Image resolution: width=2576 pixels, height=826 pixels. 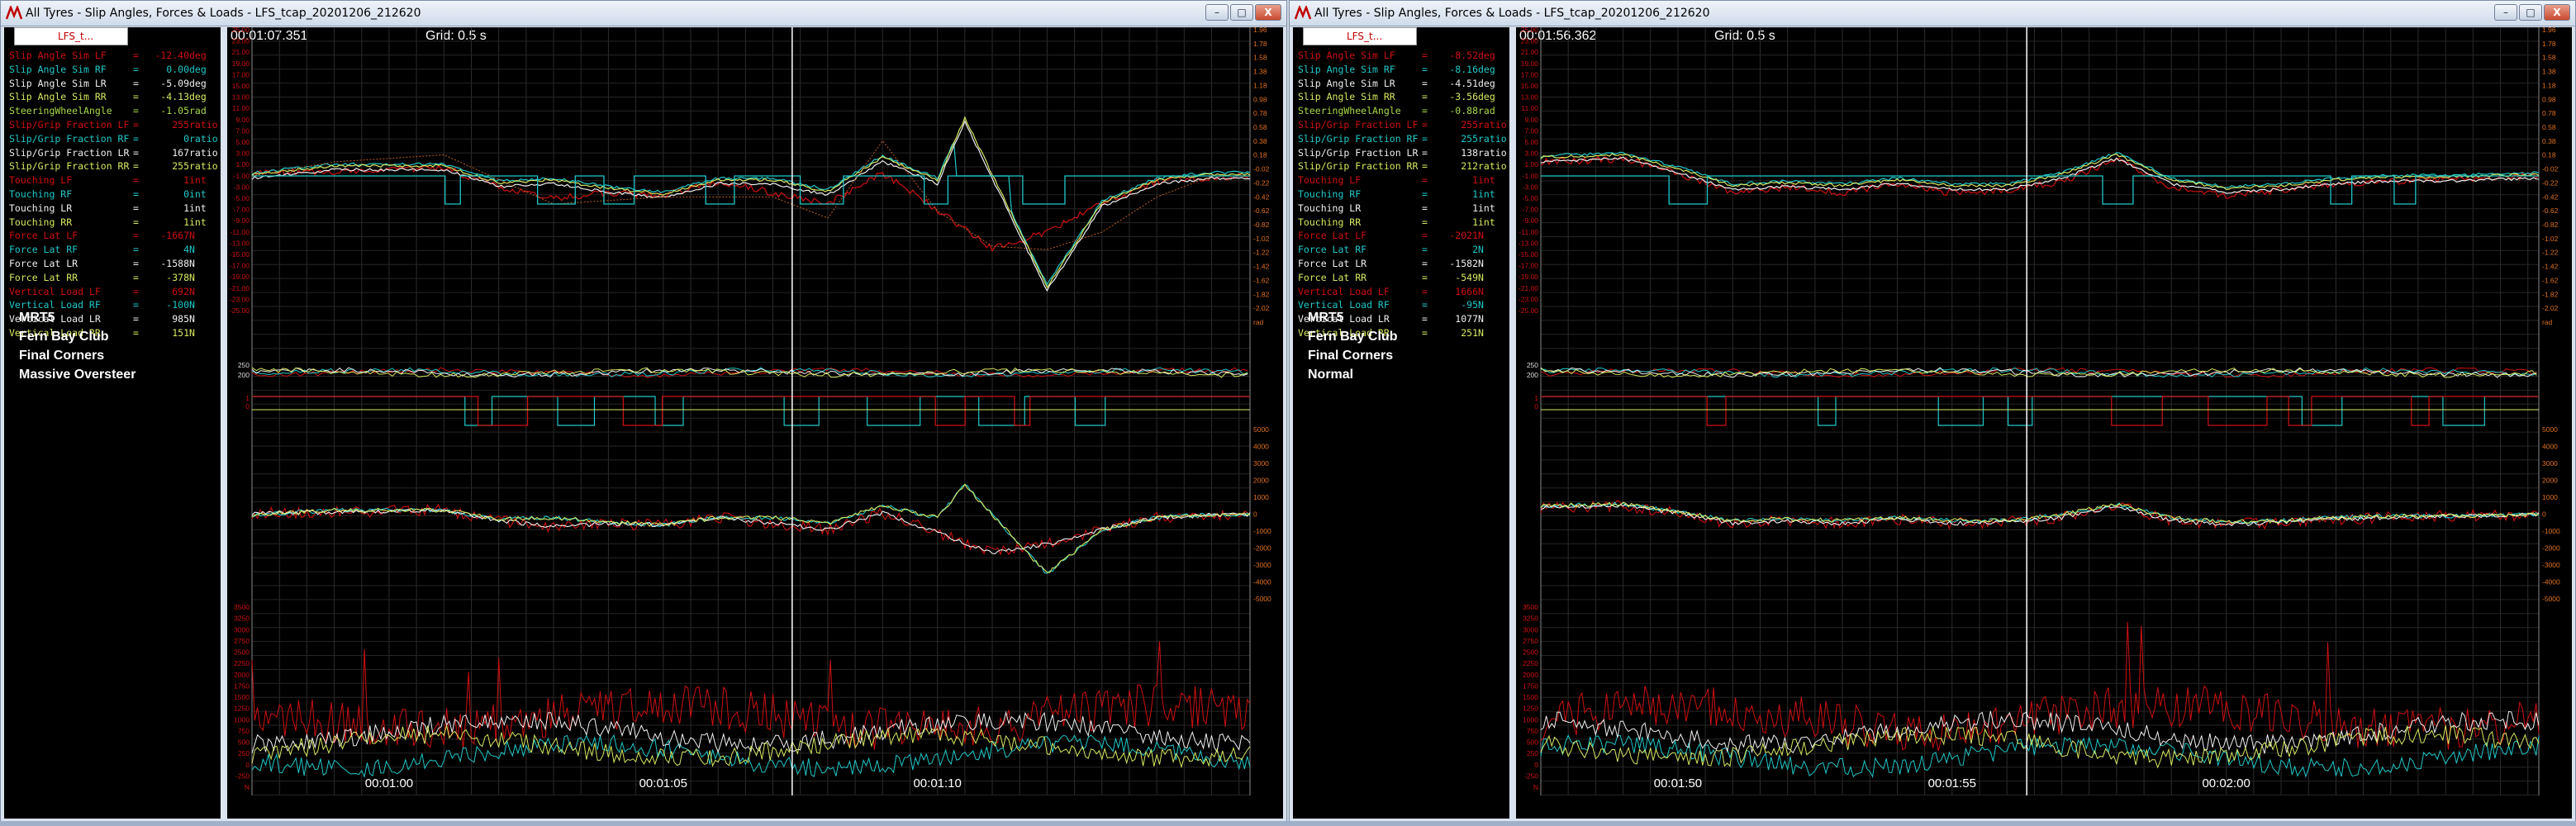 I want to click on channel-row: Force Lat LF = -2021 N, so click(x=1403, y=236).